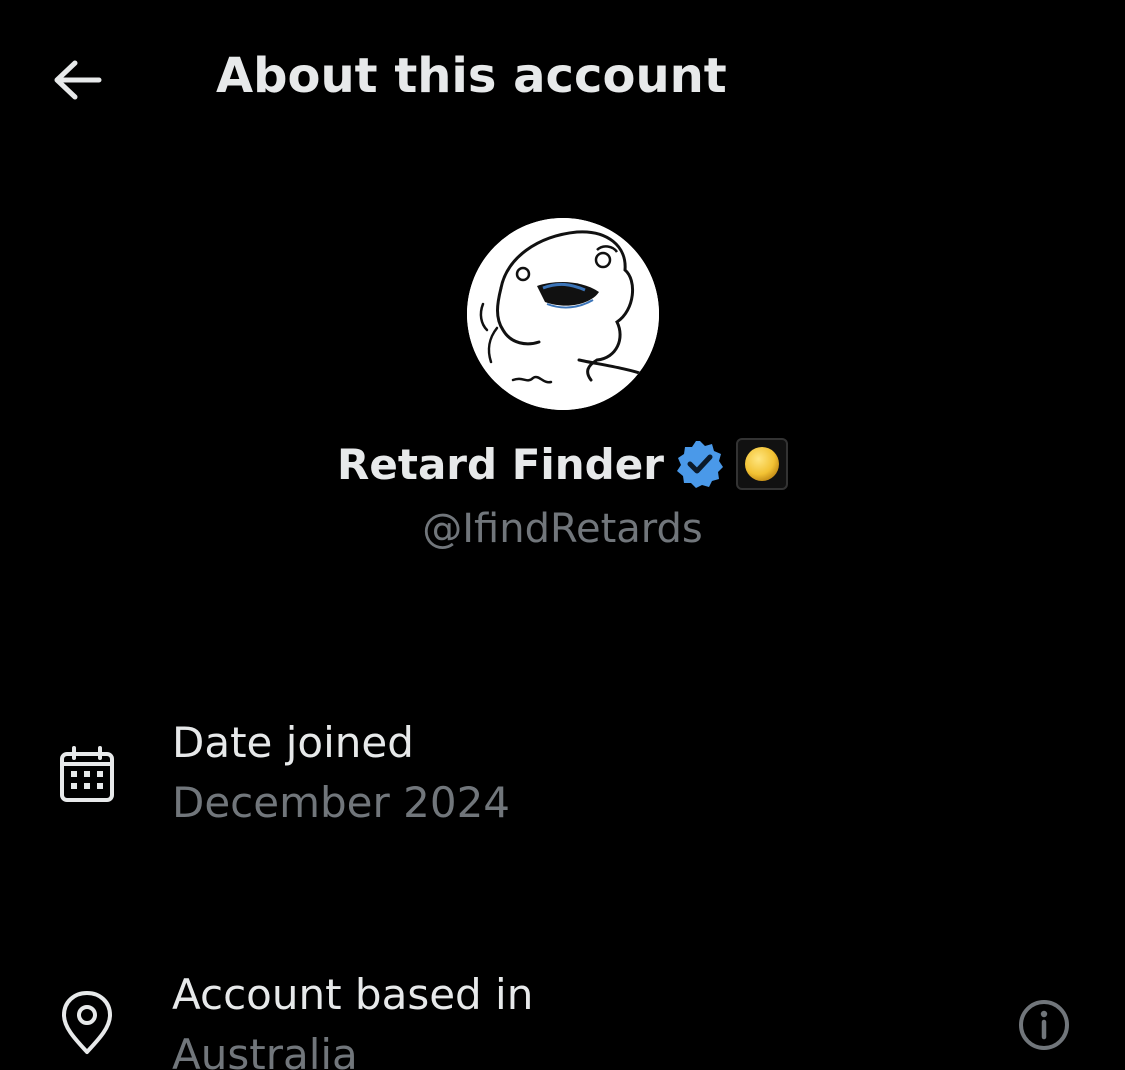 The height and width of the screenshot is (1070, 1125). What do you see at coordinates (562, 529) in the screenshot?
I see `username-handle: @IfindRetards` at bounding box center [562, 529].